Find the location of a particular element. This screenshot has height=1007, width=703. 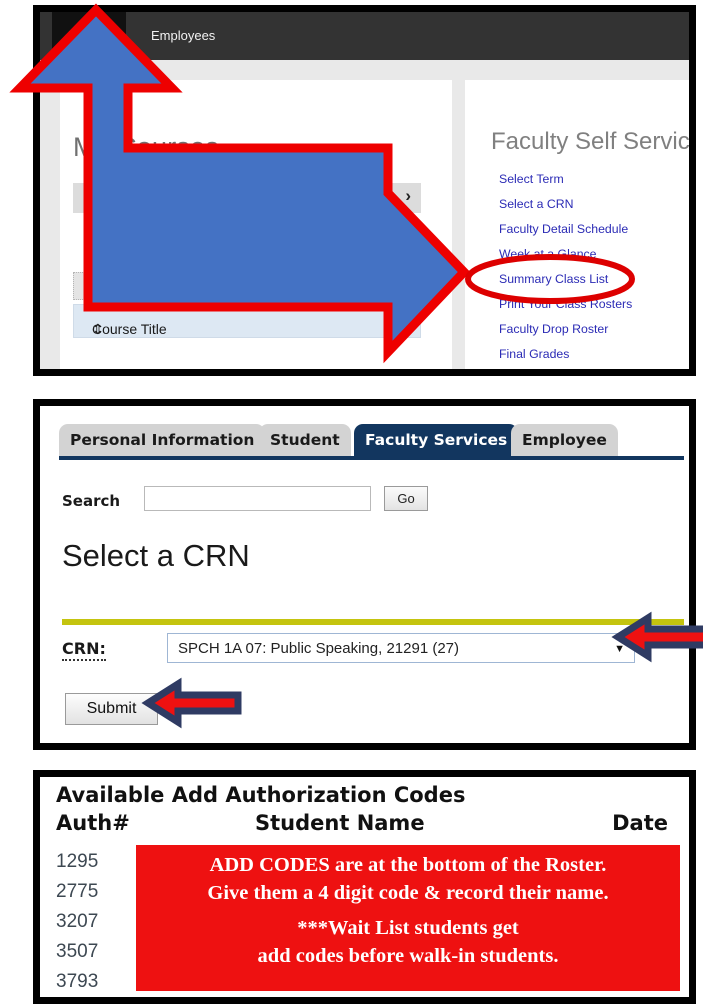

link-faculty-drop-roster: Faculty Drop Roster is located at coordinates (565, 329).